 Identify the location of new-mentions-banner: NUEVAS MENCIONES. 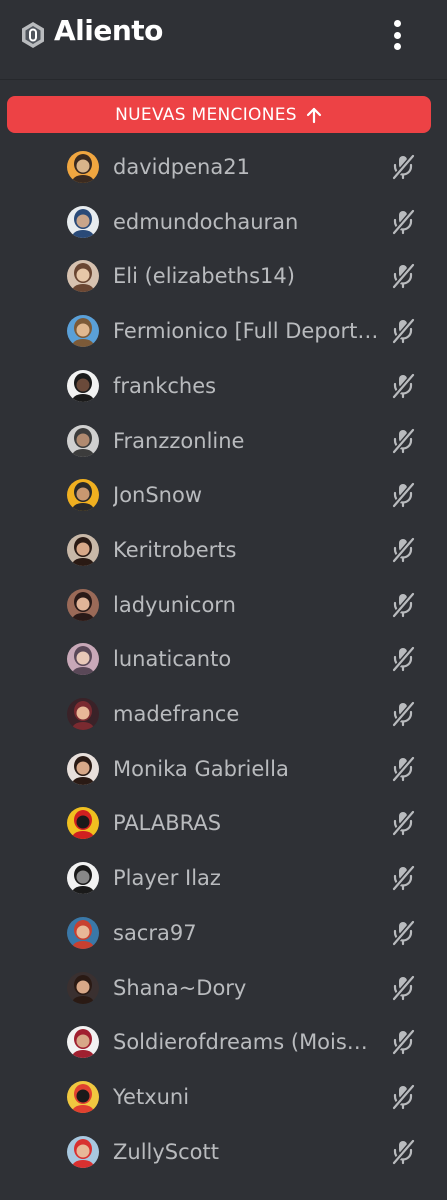
(219, 114).